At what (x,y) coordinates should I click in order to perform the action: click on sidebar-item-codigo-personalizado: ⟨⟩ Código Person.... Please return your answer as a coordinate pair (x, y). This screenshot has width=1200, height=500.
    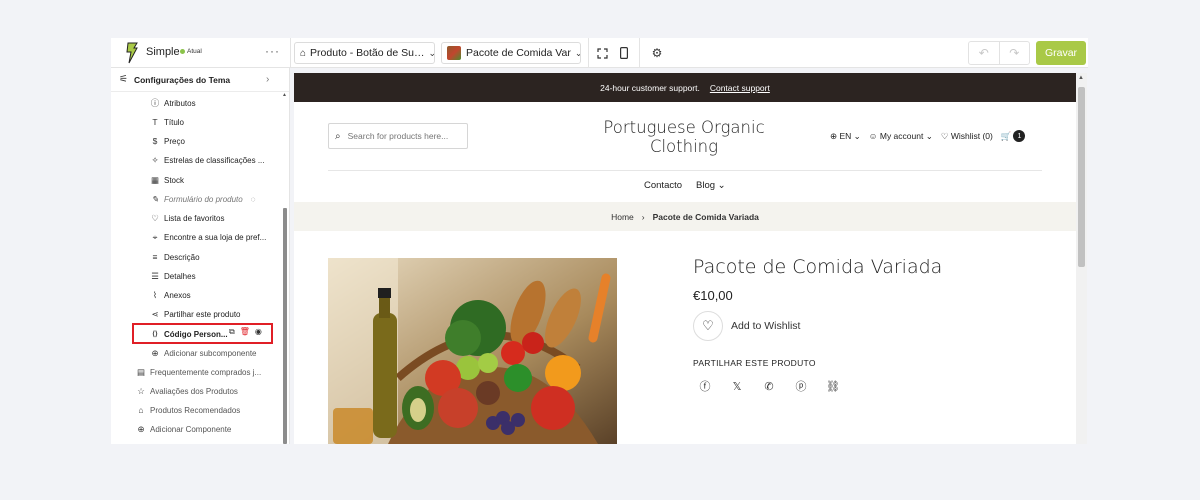
    Looking at the image, I should click on (188, 334).